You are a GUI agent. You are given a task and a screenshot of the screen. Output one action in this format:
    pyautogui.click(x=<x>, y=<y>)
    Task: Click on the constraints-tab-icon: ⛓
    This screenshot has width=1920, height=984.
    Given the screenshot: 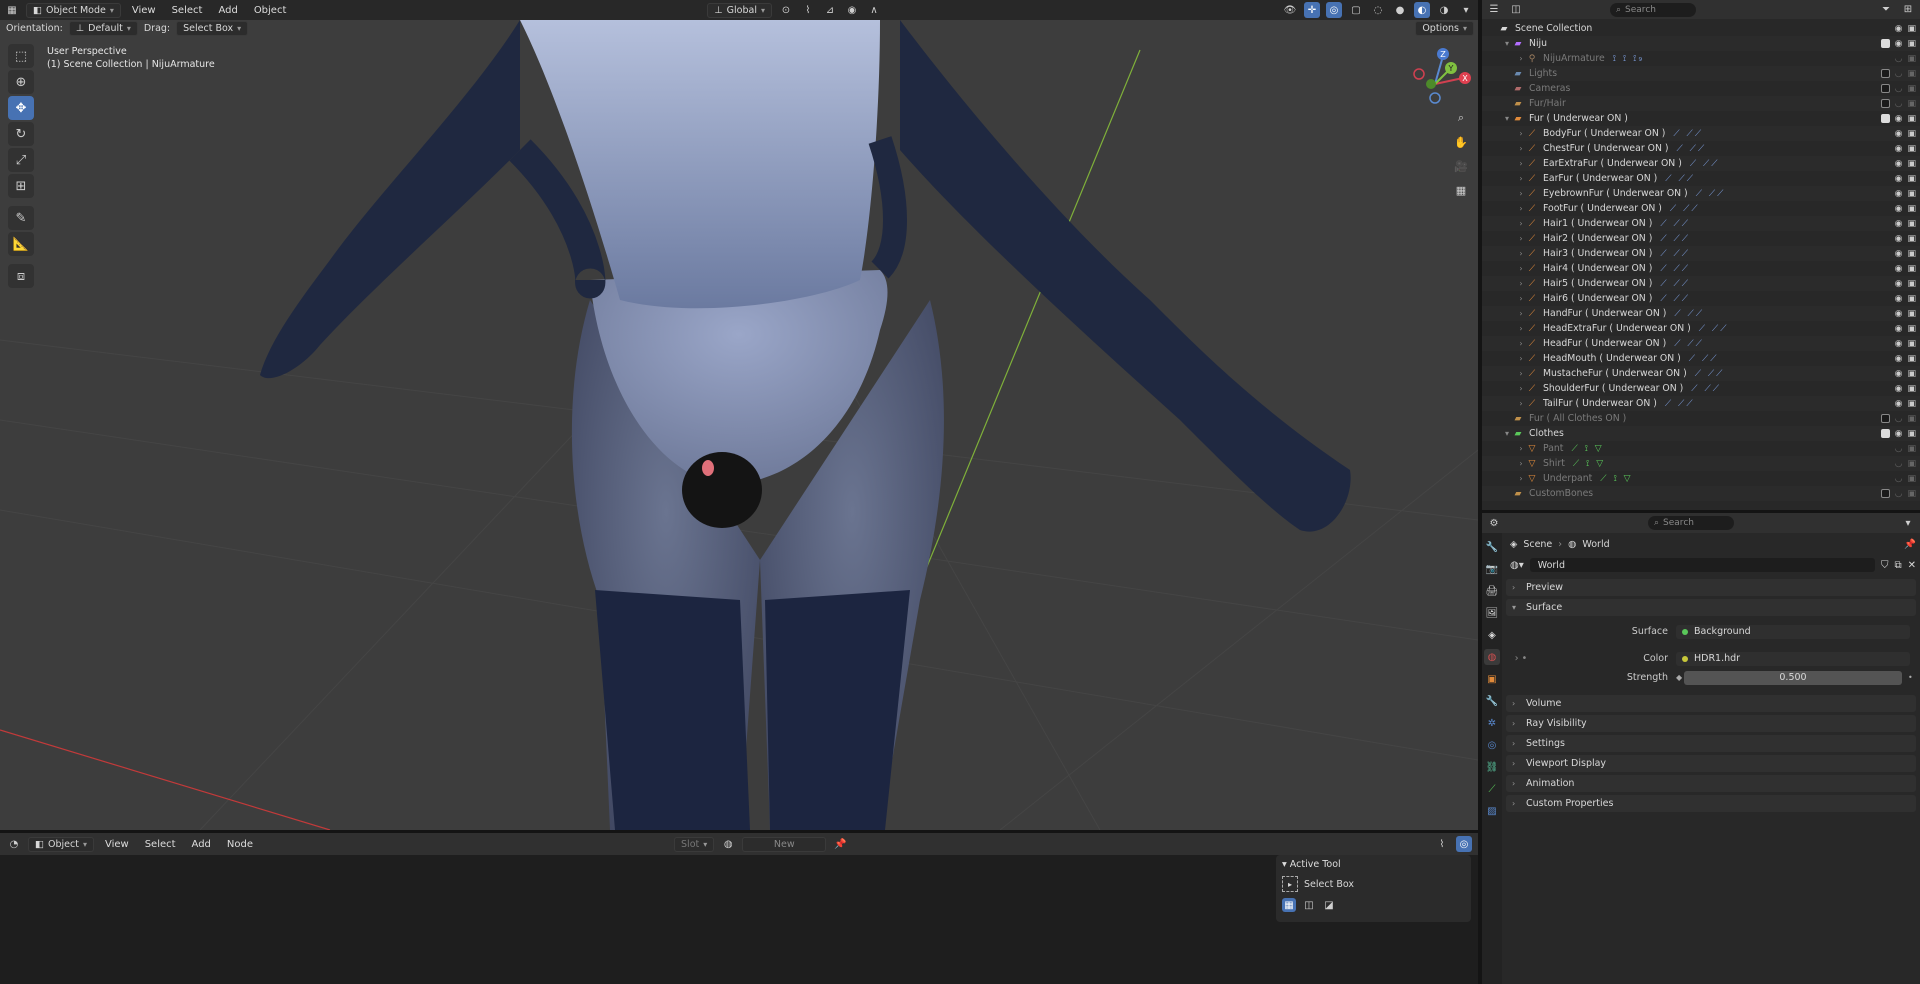 What is the action you would take?
    pyautogui.click(x=1492, y=767)
    